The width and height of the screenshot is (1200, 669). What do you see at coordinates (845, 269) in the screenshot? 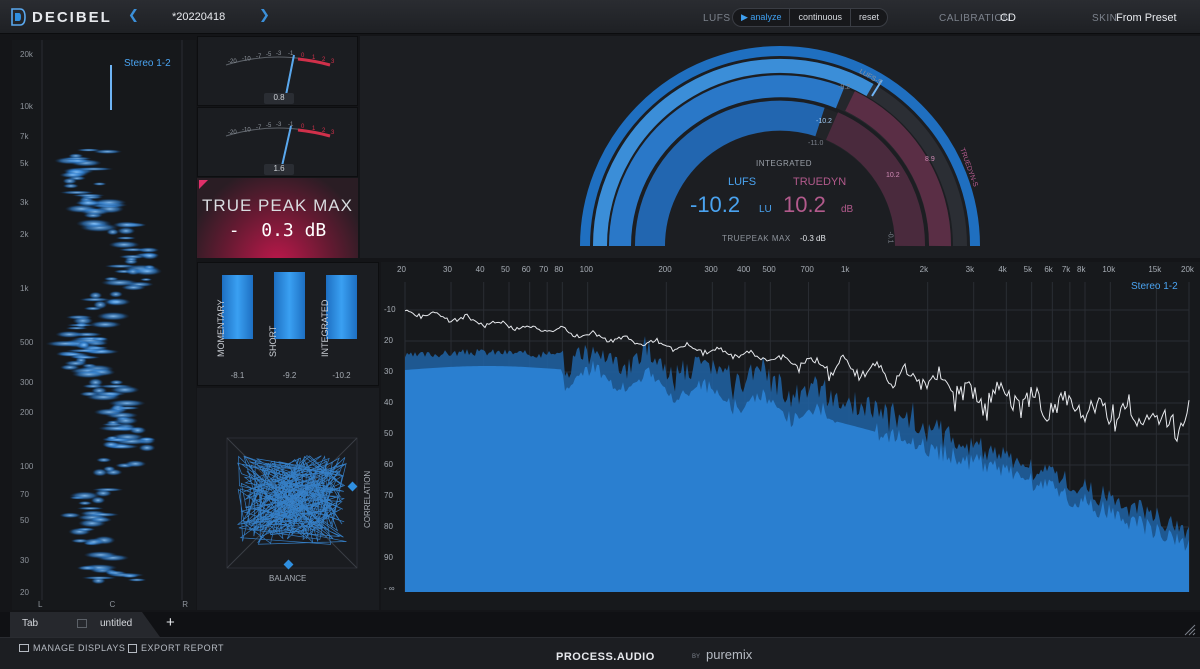
I see `spectrum-freq-label: 1k` at bounding box center [845, 269].